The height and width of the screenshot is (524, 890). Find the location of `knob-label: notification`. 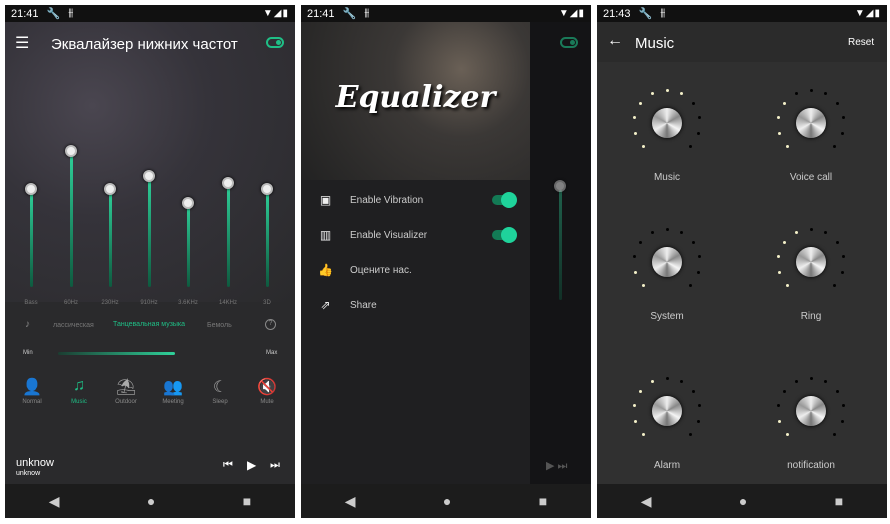

knob-label: notification is located at coordinates (811, 465).